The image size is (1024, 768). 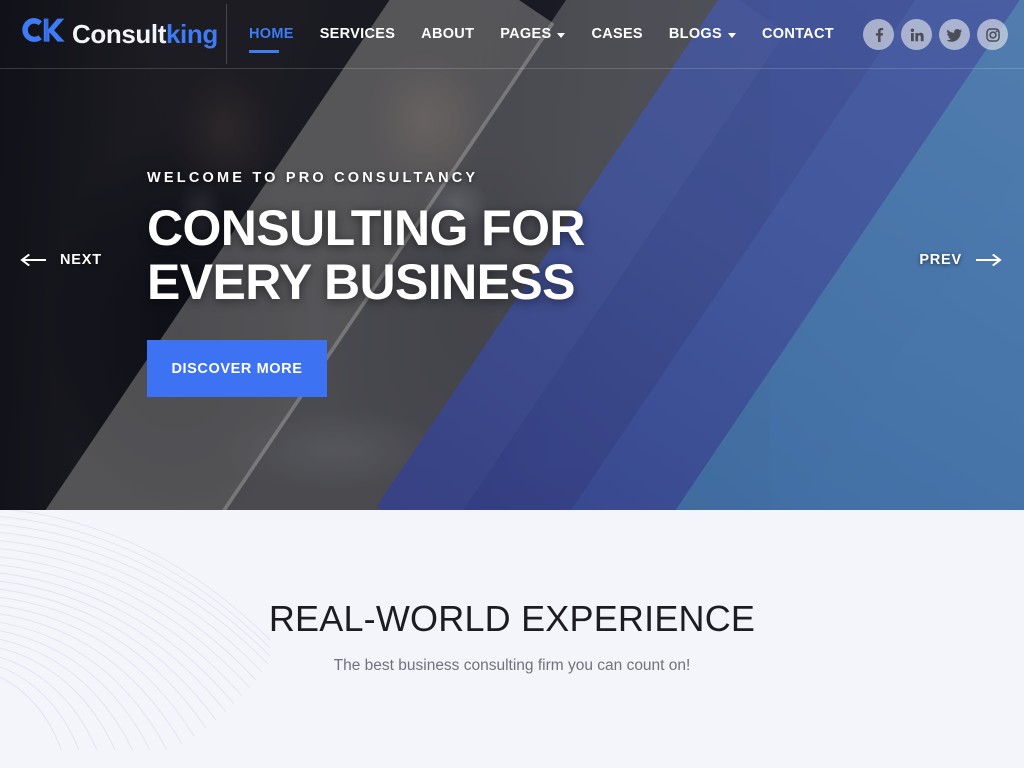 I want to click on nav-item-home: HOME, so click(x=271, y=34).